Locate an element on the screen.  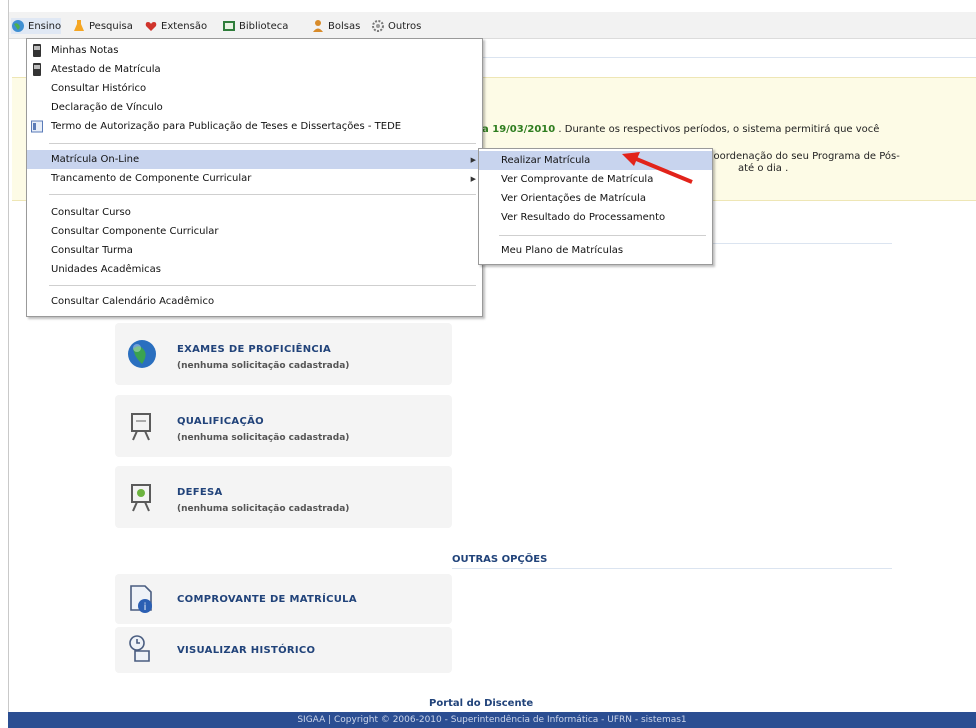
menu-bolsas: Bolsas is located at coordinates (335, 26).